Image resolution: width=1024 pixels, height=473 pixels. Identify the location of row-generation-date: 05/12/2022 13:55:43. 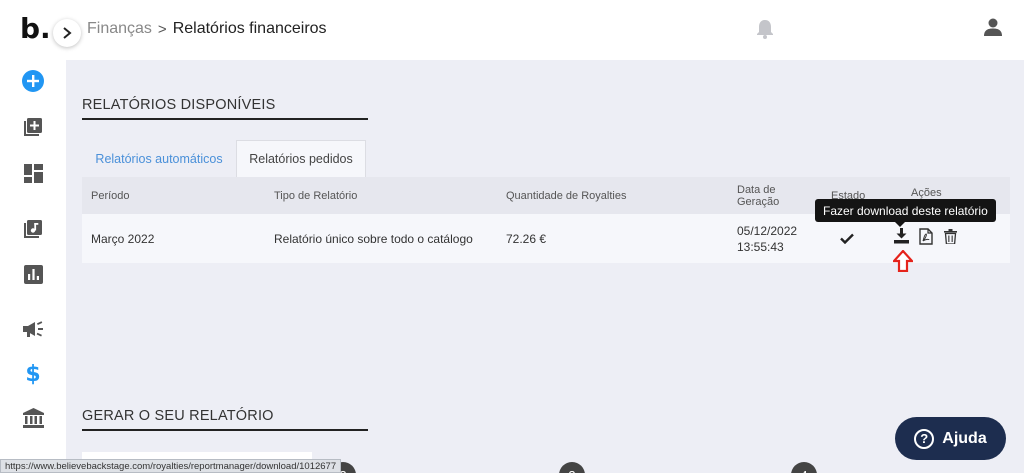
(767, 238).